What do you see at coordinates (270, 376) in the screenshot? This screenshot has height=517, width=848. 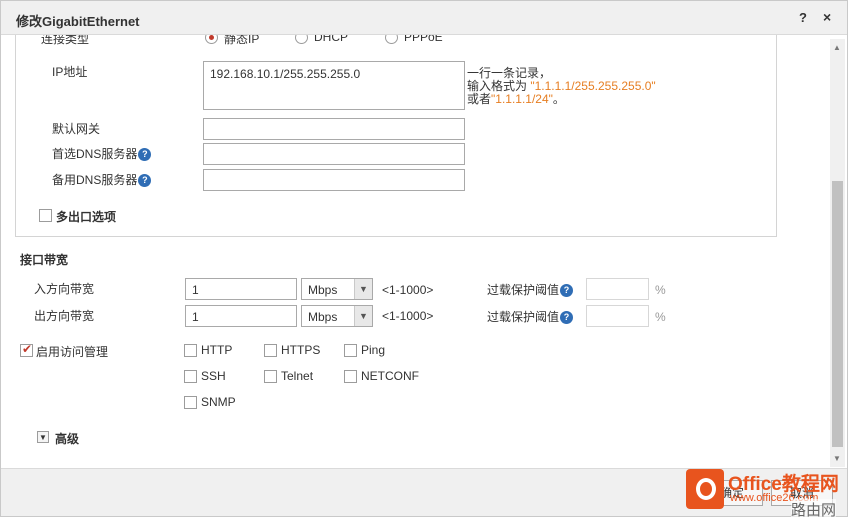 I see `protocol-telnet-checkbox` at bounding box center [270, 376].